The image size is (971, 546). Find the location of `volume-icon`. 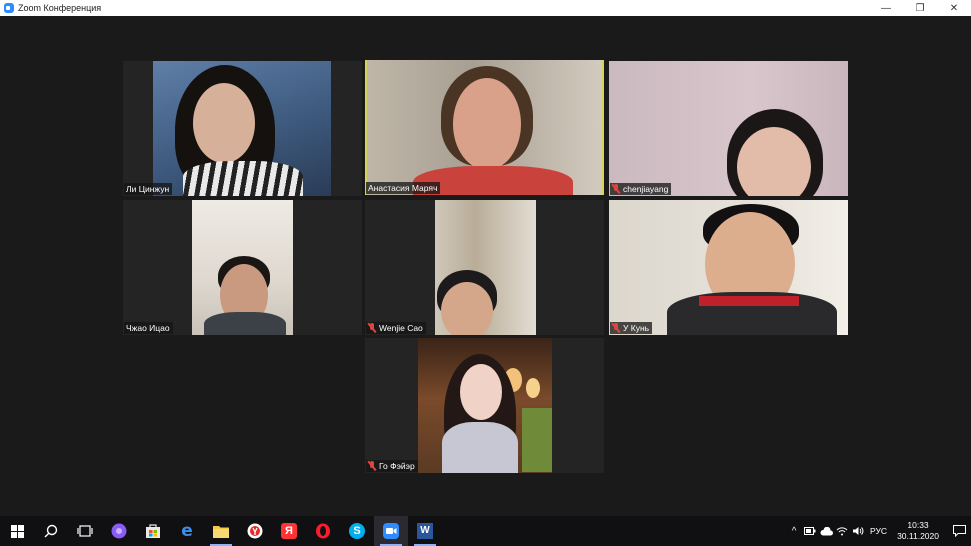

volume-icon is located at coordinates (858, 531).